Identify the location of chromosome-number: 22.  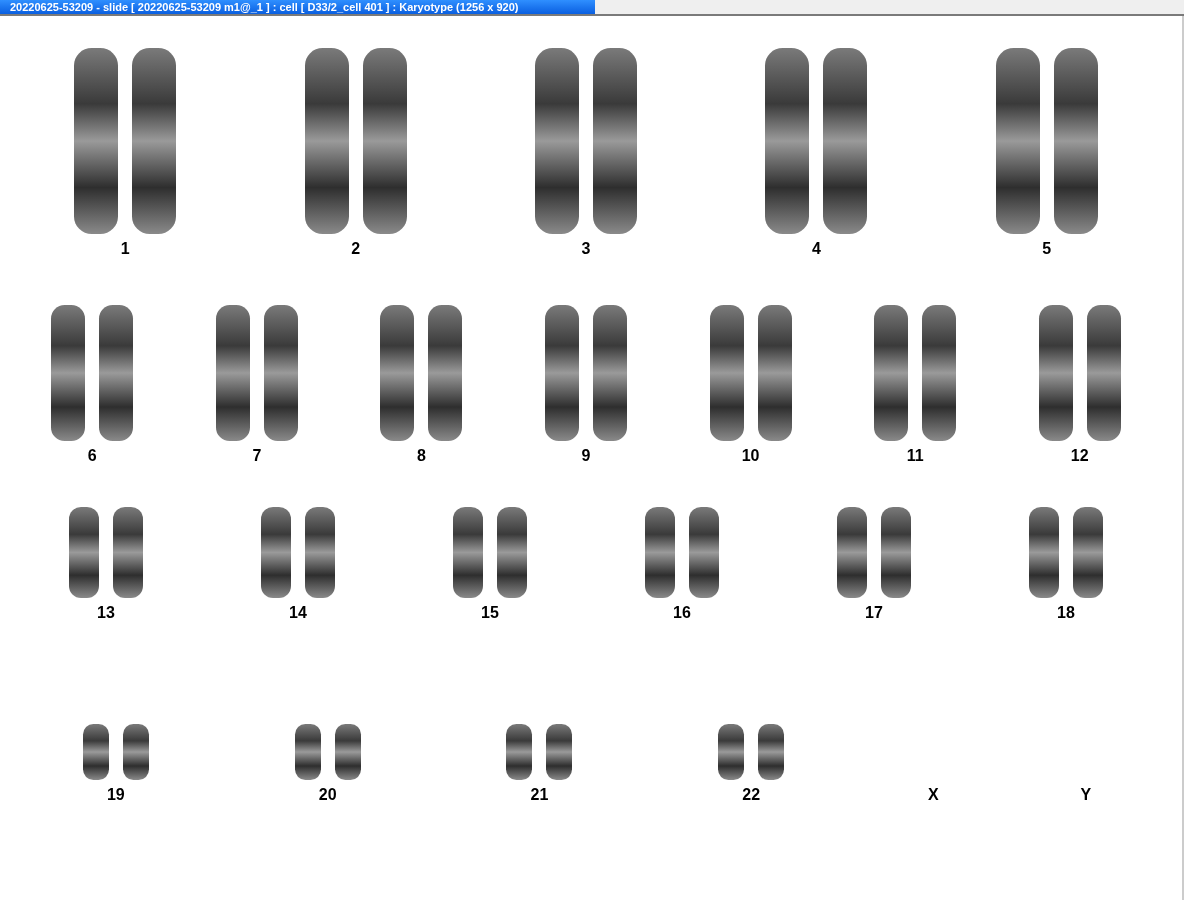
(751, 795).